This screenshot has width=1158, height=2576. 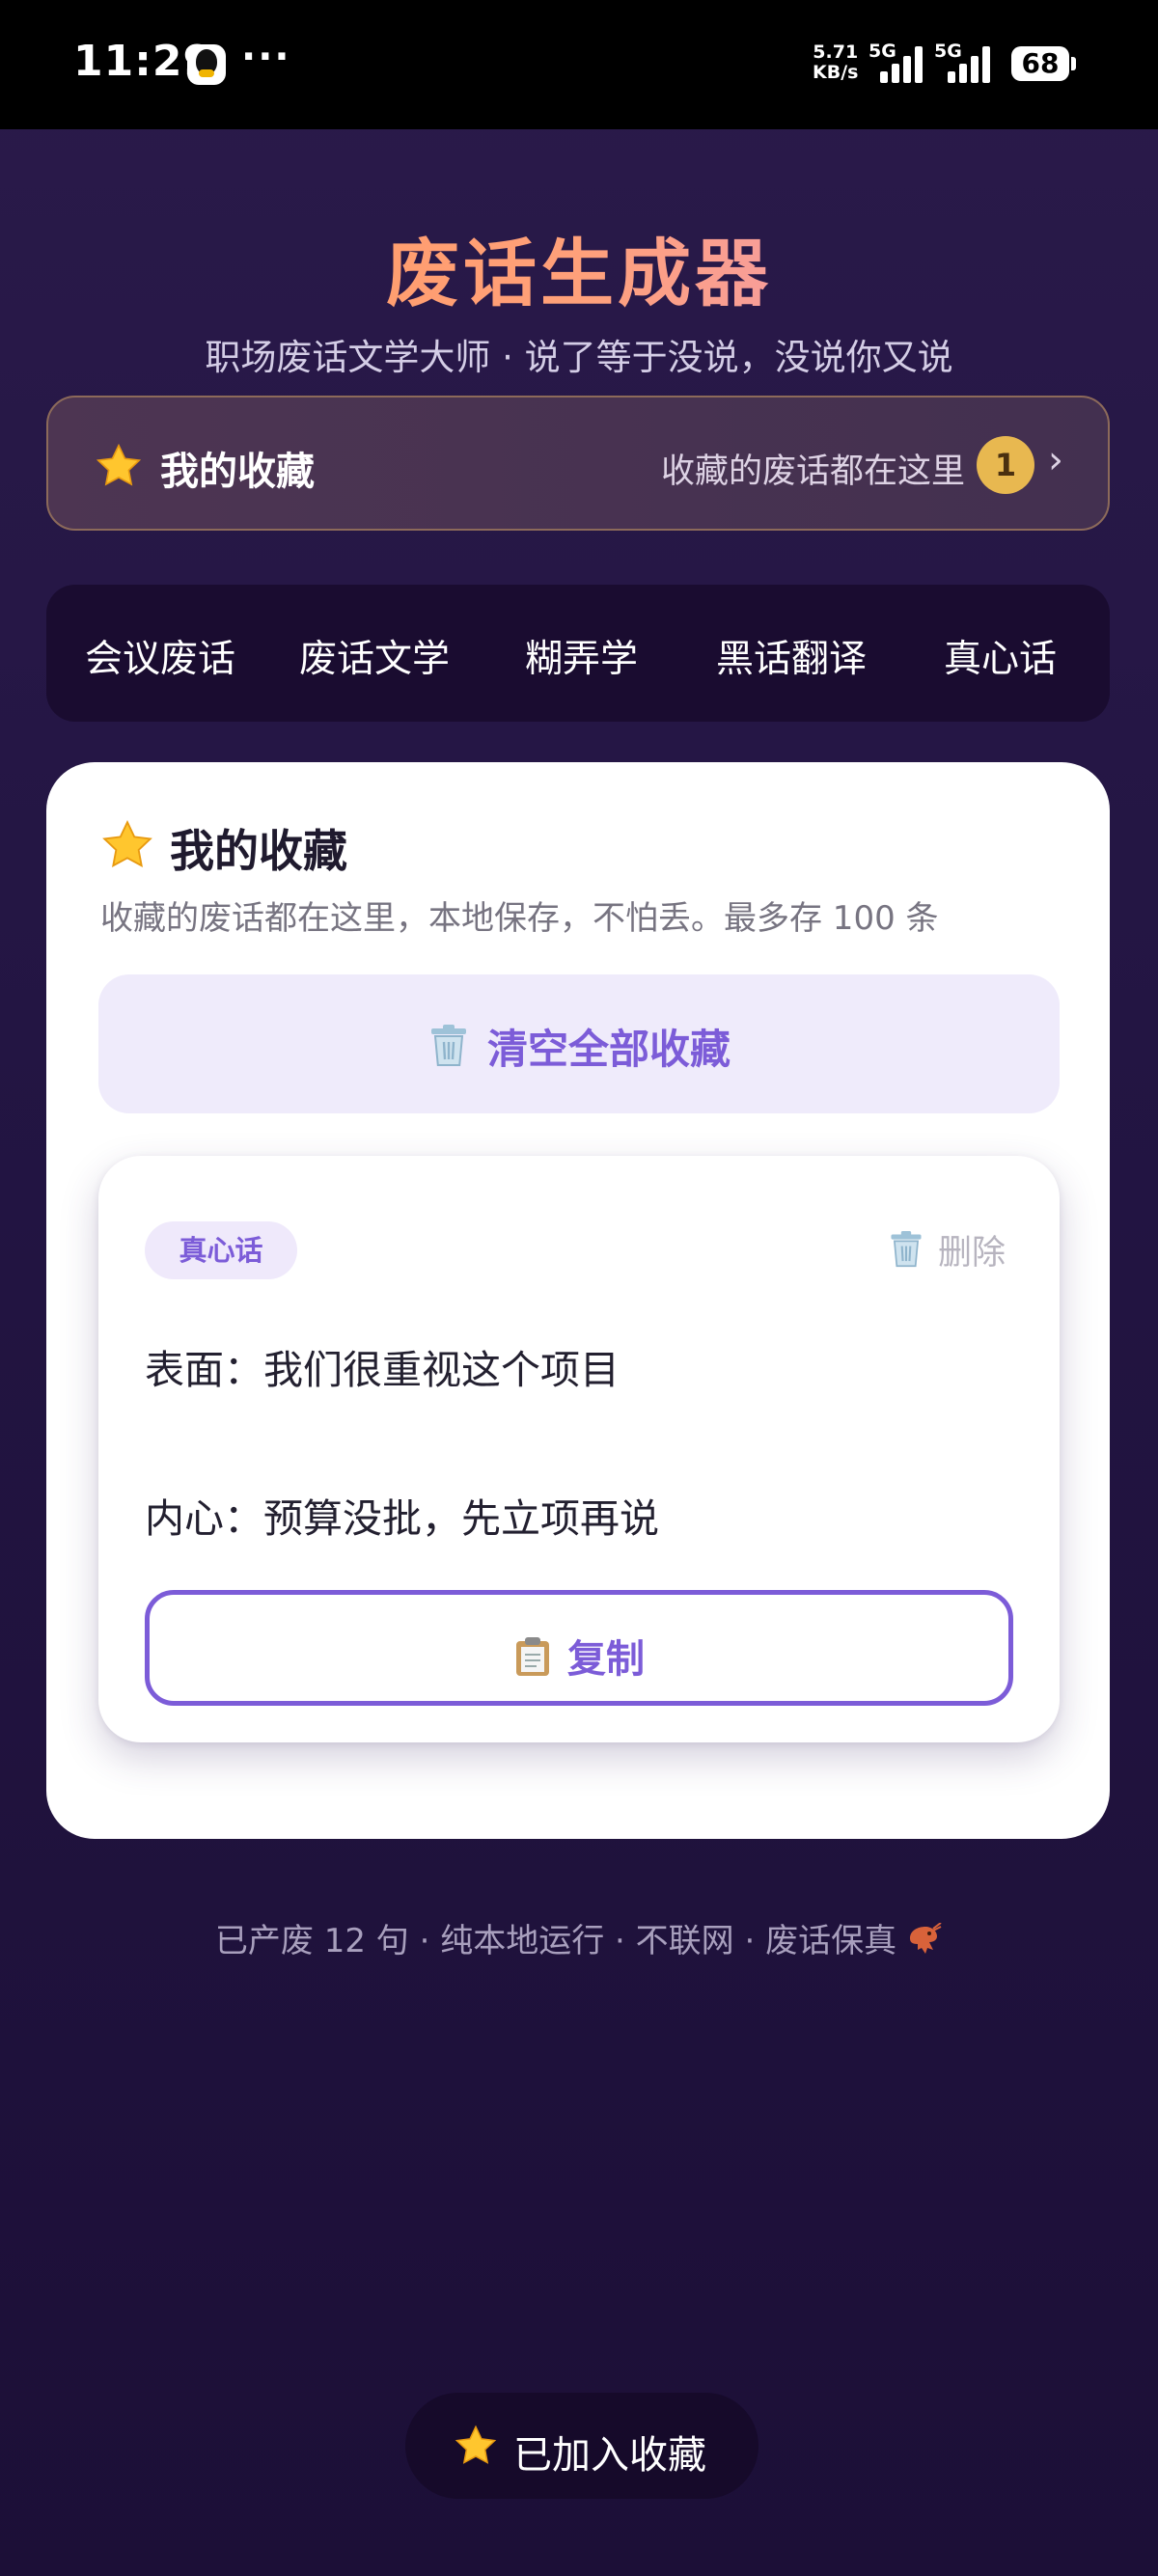 I want to click on toast-added-to-favorites: 已加入收藏, so click(x=581, y=2446).